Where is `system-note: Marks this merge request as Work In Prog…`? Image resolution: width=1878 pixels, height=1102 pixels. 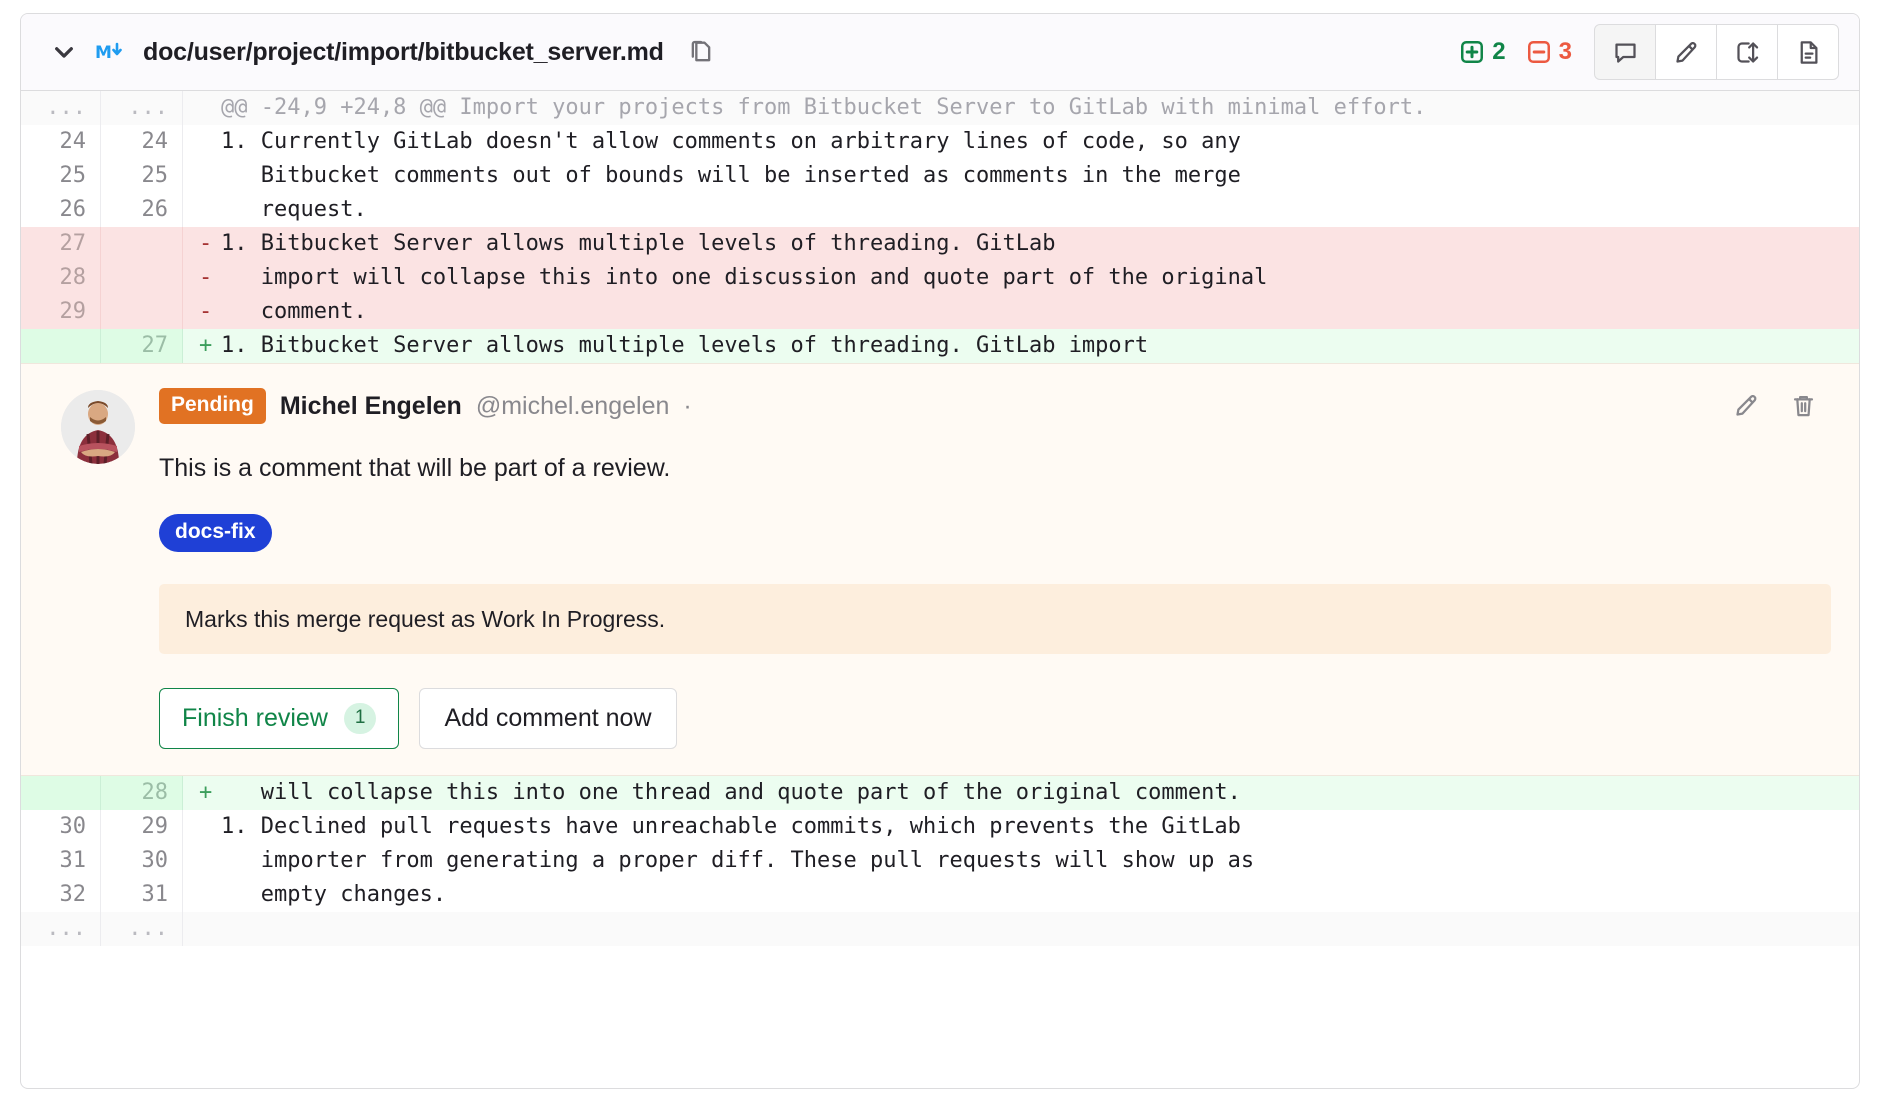 system-note: Marks this merge request as Work In Prog… is located at coordinates (995, 619).